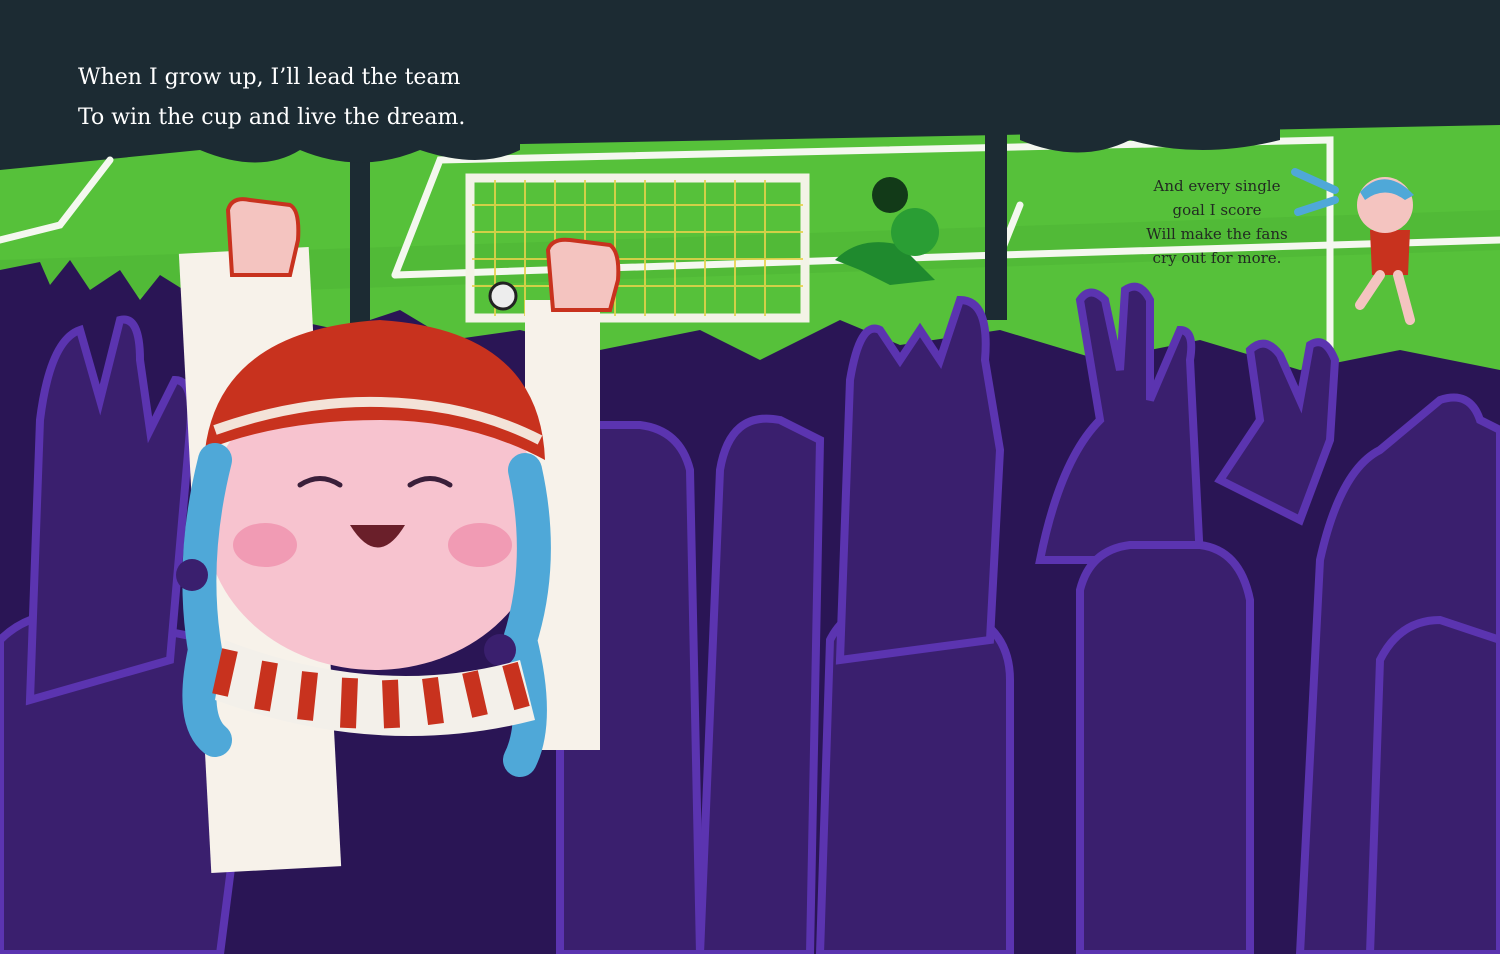 The width and height of the screenshot is (1500, 954). I want to click on girl-hair-left, so click(207, 600).